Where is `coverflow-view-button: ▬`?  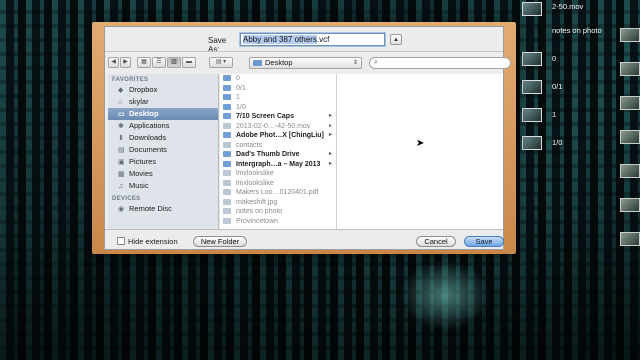 coverflow-view-button: ▬ is located at coordinates (189, 62).